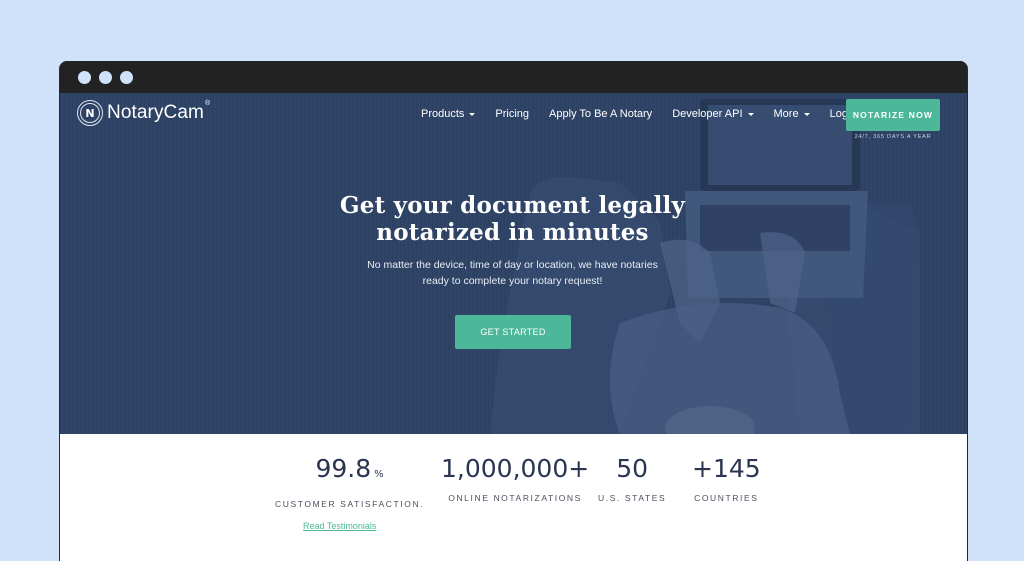 The width and height of the screenshot is (1024, 561). I want to click on brand-name: NotaryCam, so click(155, 112).